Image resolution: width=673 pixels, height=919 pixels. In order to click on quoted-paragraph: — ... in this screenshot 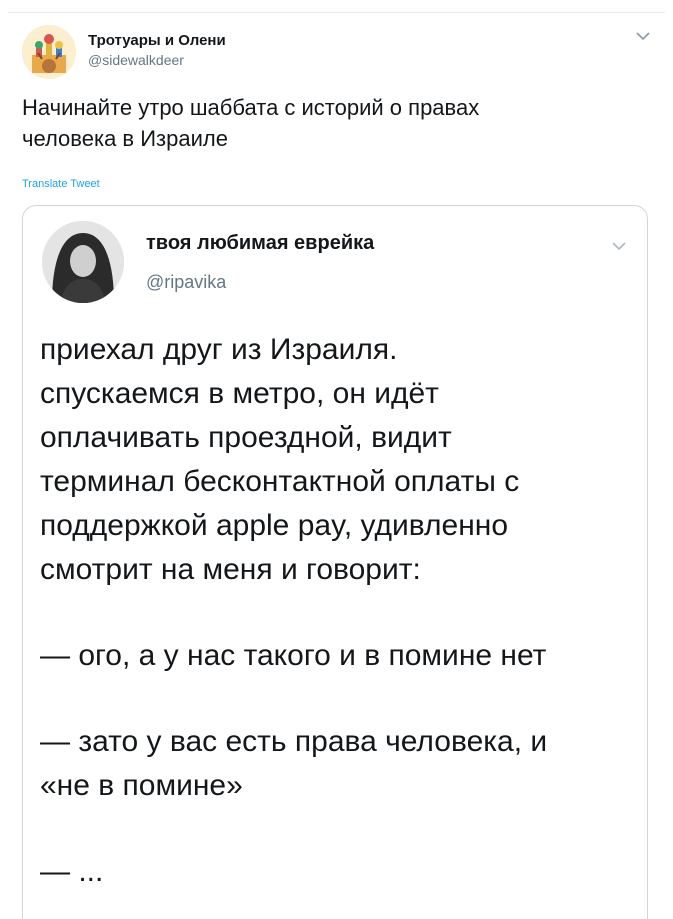, I will do `click(72, 871)`.